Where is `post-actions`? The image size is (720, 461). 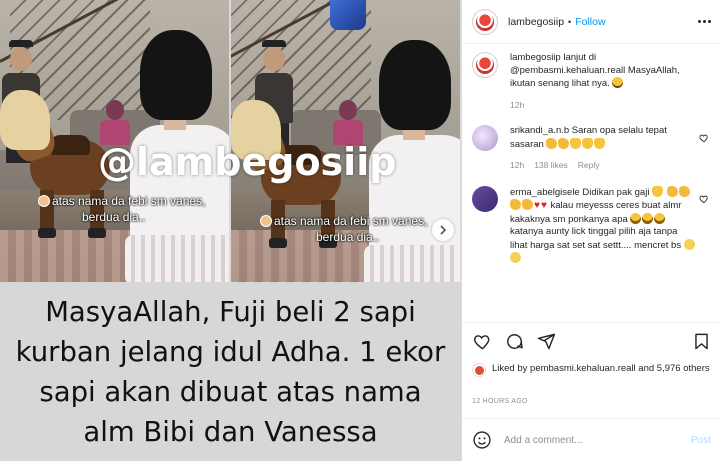
post-actions is located at coordinates (591, 341).